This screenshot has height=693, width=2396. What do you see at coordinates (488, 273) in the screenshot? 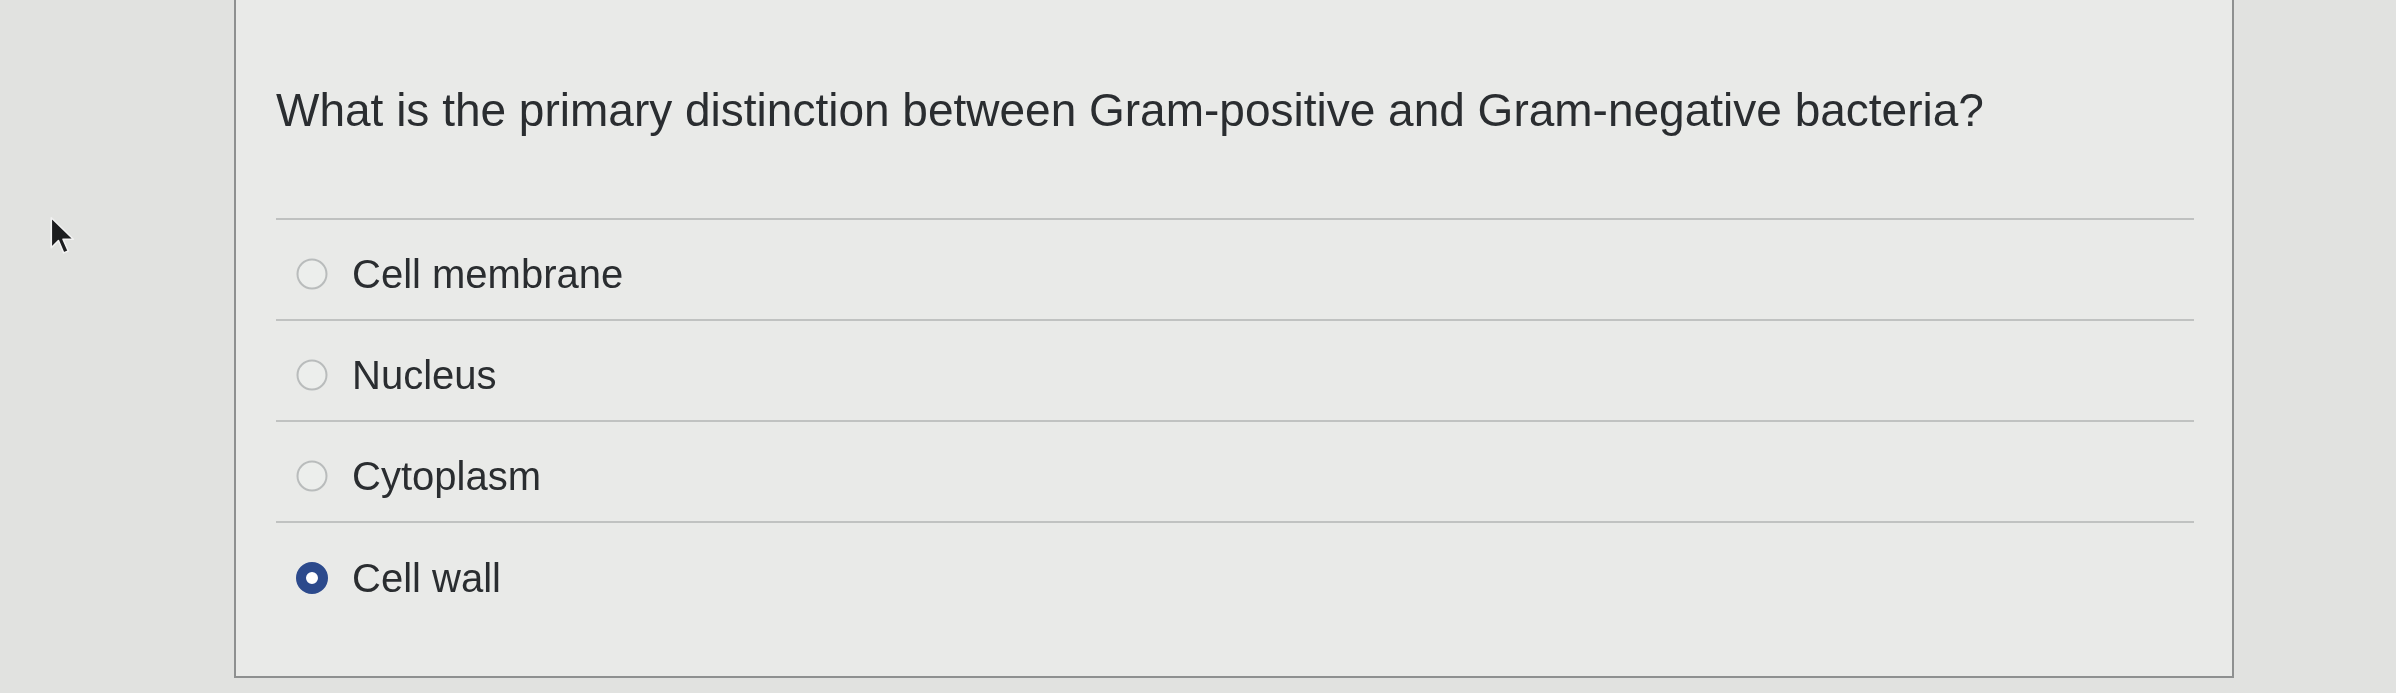
I see `option-label: Cell membrane` at bounding box center [488, 273].